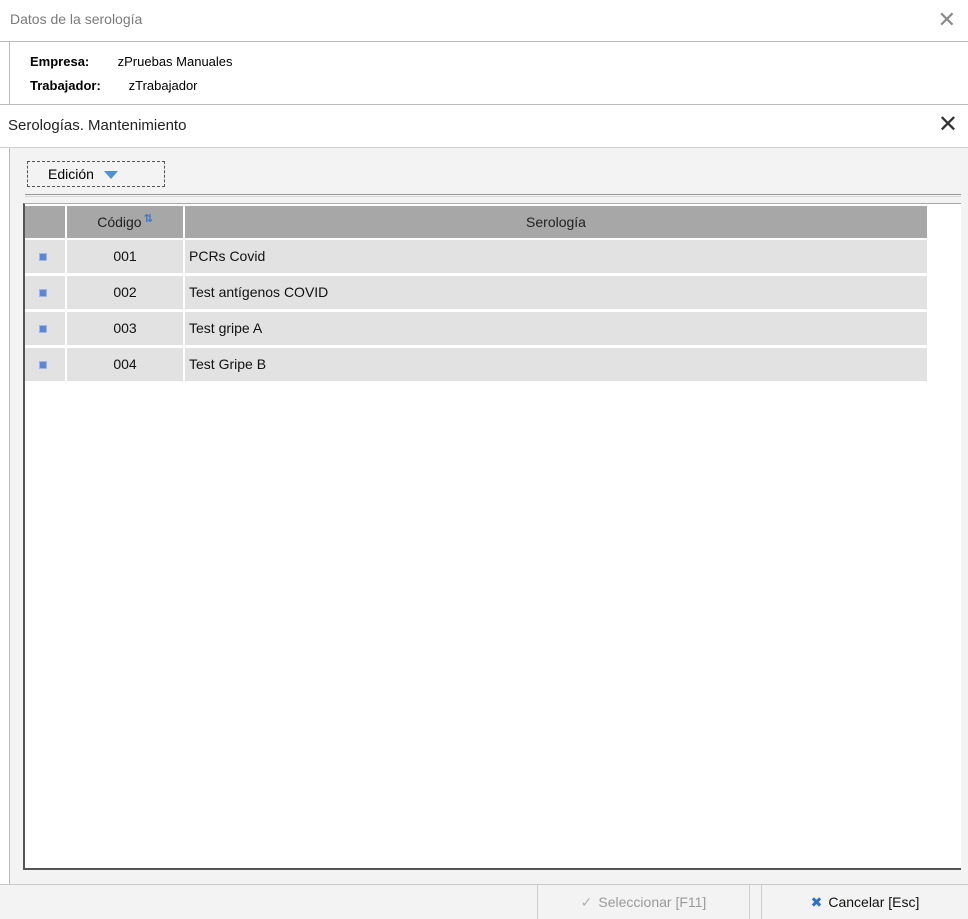 The width and height of the screenshot is (968, 919). What do you see at coordinates (484, 901) in the screenshot?
I see `footer-bar: ✓ Seleccionar [F11] ✖ Cancelar [Esc]` at bounding box center [484, 901].